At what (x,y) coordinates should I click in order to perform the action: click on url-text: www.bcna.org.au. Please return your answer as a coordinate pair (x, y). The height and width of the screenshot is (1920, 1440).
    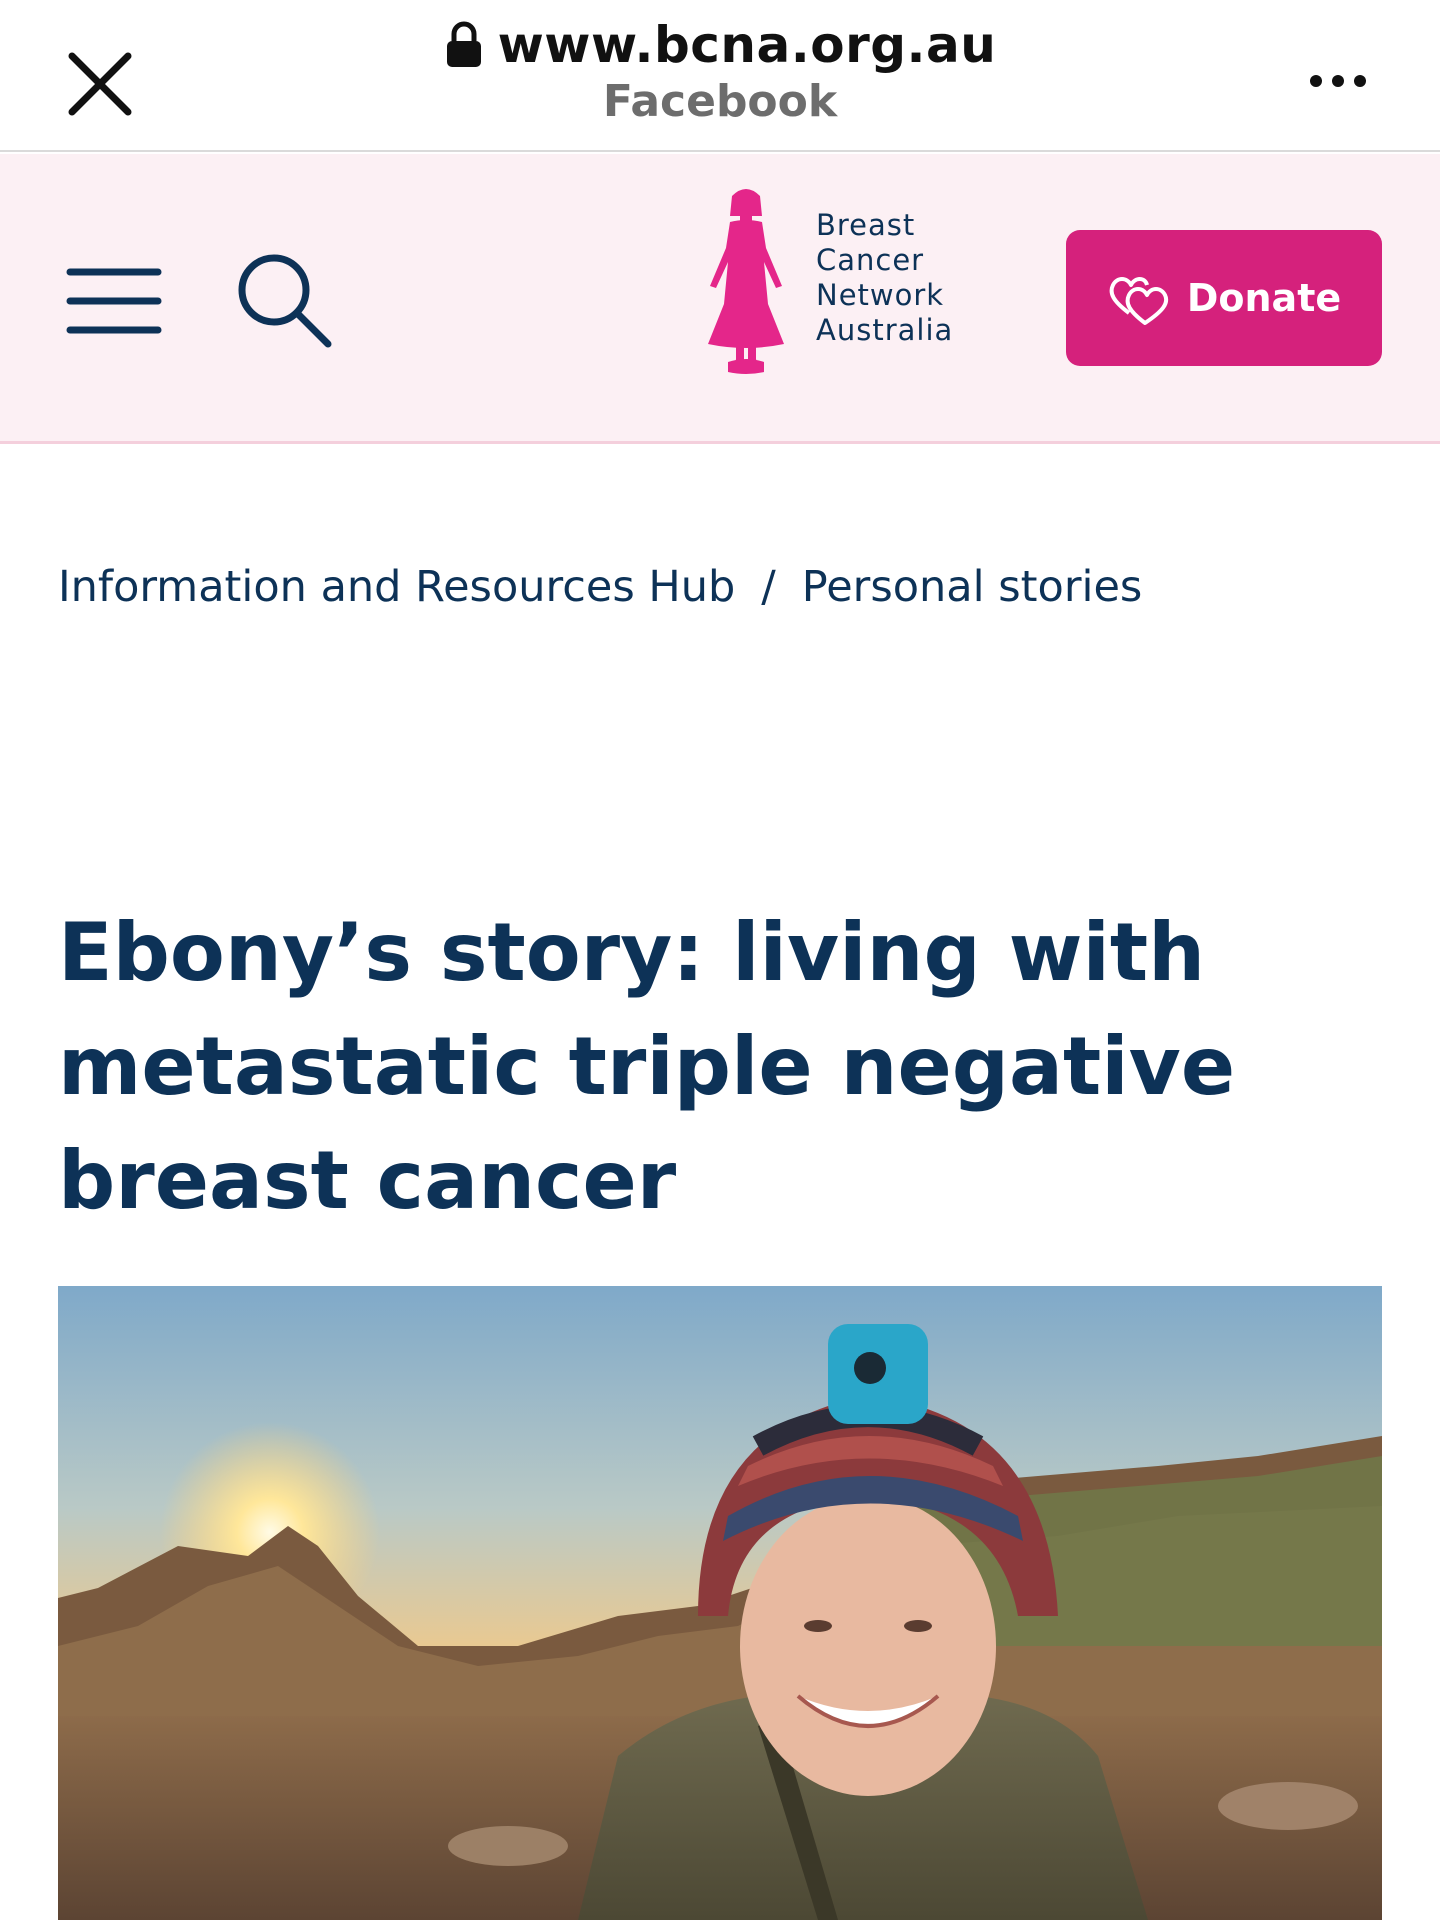
    Looking at the image, I should click on (747, 45).